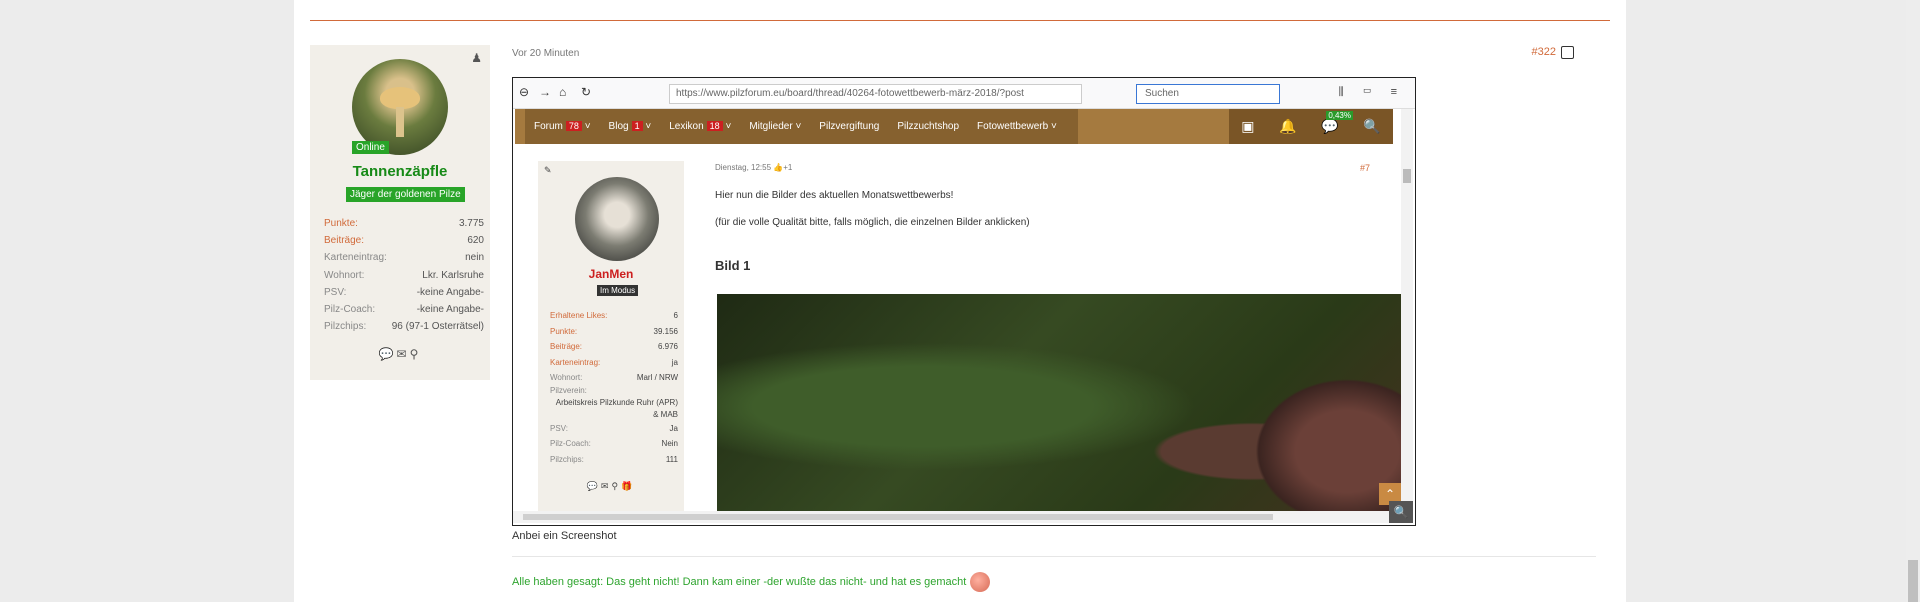 The height and width of the screenshot is (602, 1920). Describe the element at coordinates (404, 223) in the screenshot. I see `stat-row: Punkte: 3.775` at that location.